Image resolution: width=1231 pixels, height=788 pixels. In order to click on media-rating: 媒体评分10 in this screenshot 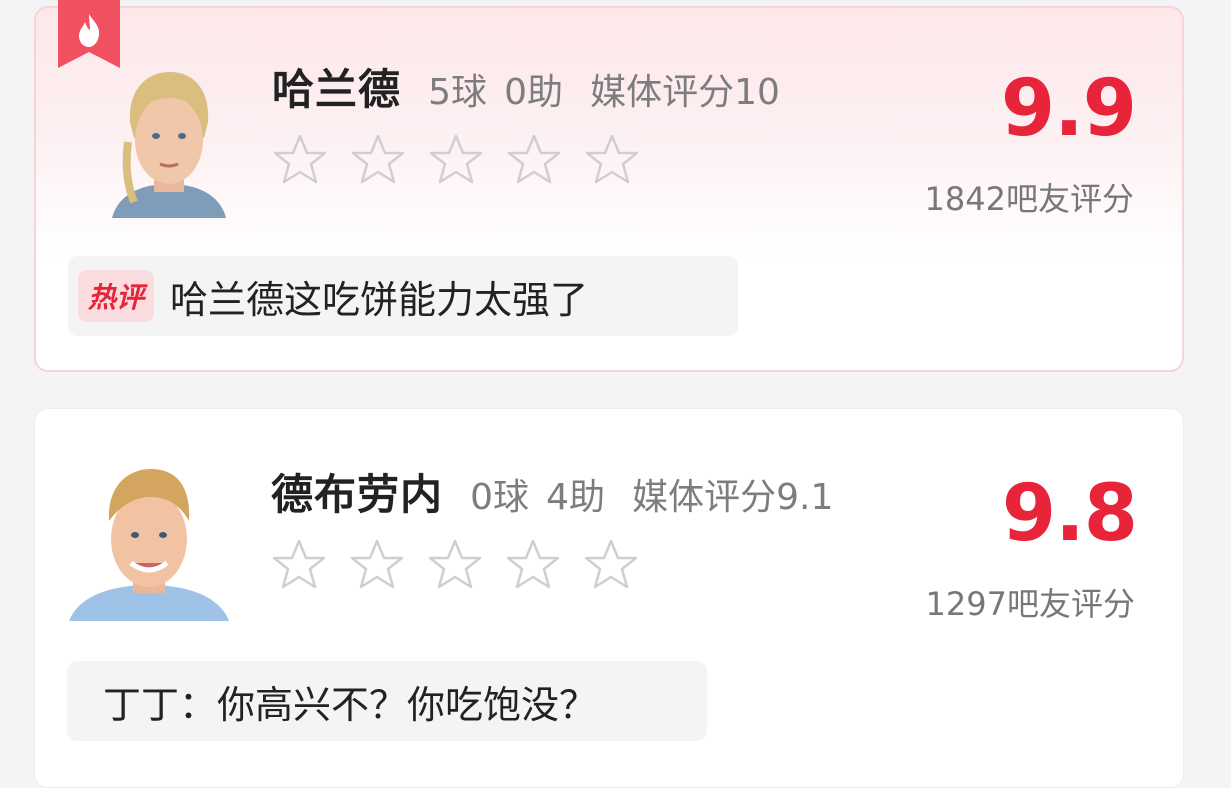, I will do `click(685, 92)`.